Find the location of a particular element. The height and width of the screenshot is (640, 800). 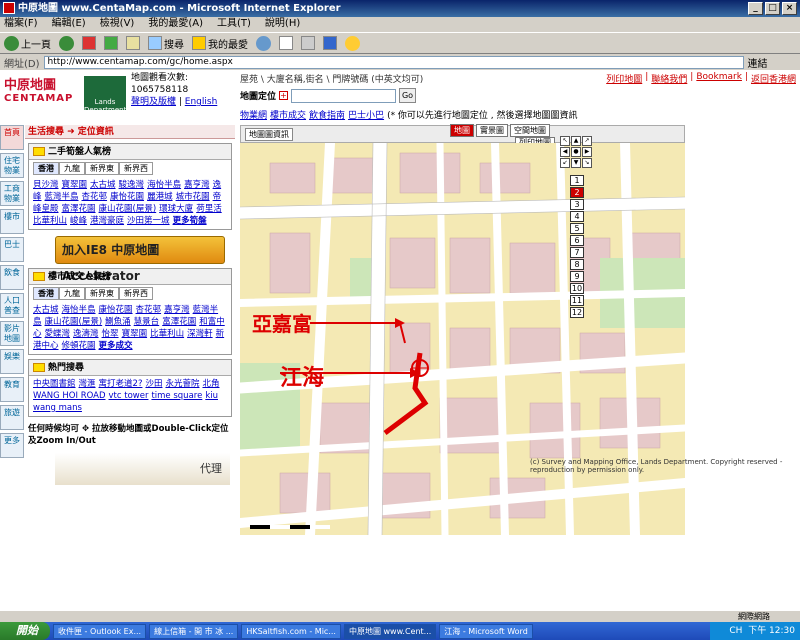

zoom-level-button: 8 is located at coordinates (577, 264).